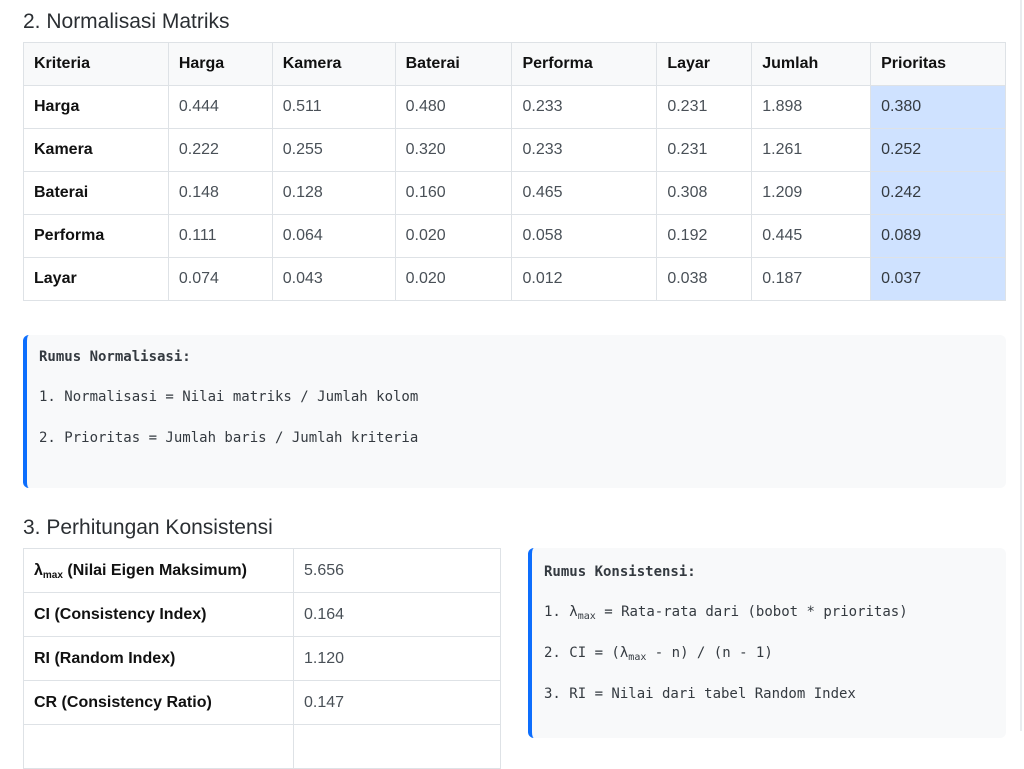 The width and height of the screenshot is (1024, 769). What do you see at coordinates (584, 193) in the screenshot?
I see `table-cell: 0.465` at bounding box center [584, 193].